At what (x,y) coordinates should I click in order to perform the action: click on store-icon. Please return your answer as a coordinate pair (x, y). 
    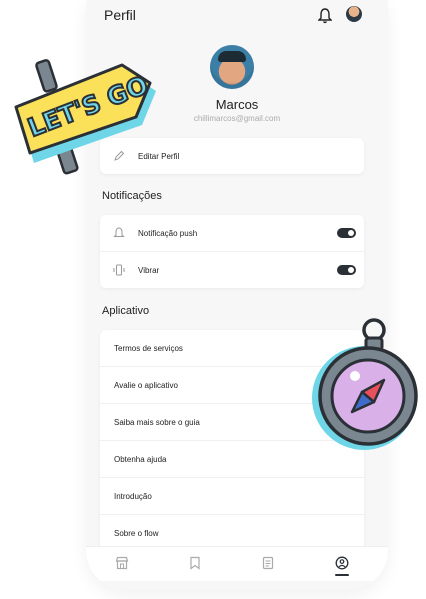
    Looking at the image, I should click on (122, 563).